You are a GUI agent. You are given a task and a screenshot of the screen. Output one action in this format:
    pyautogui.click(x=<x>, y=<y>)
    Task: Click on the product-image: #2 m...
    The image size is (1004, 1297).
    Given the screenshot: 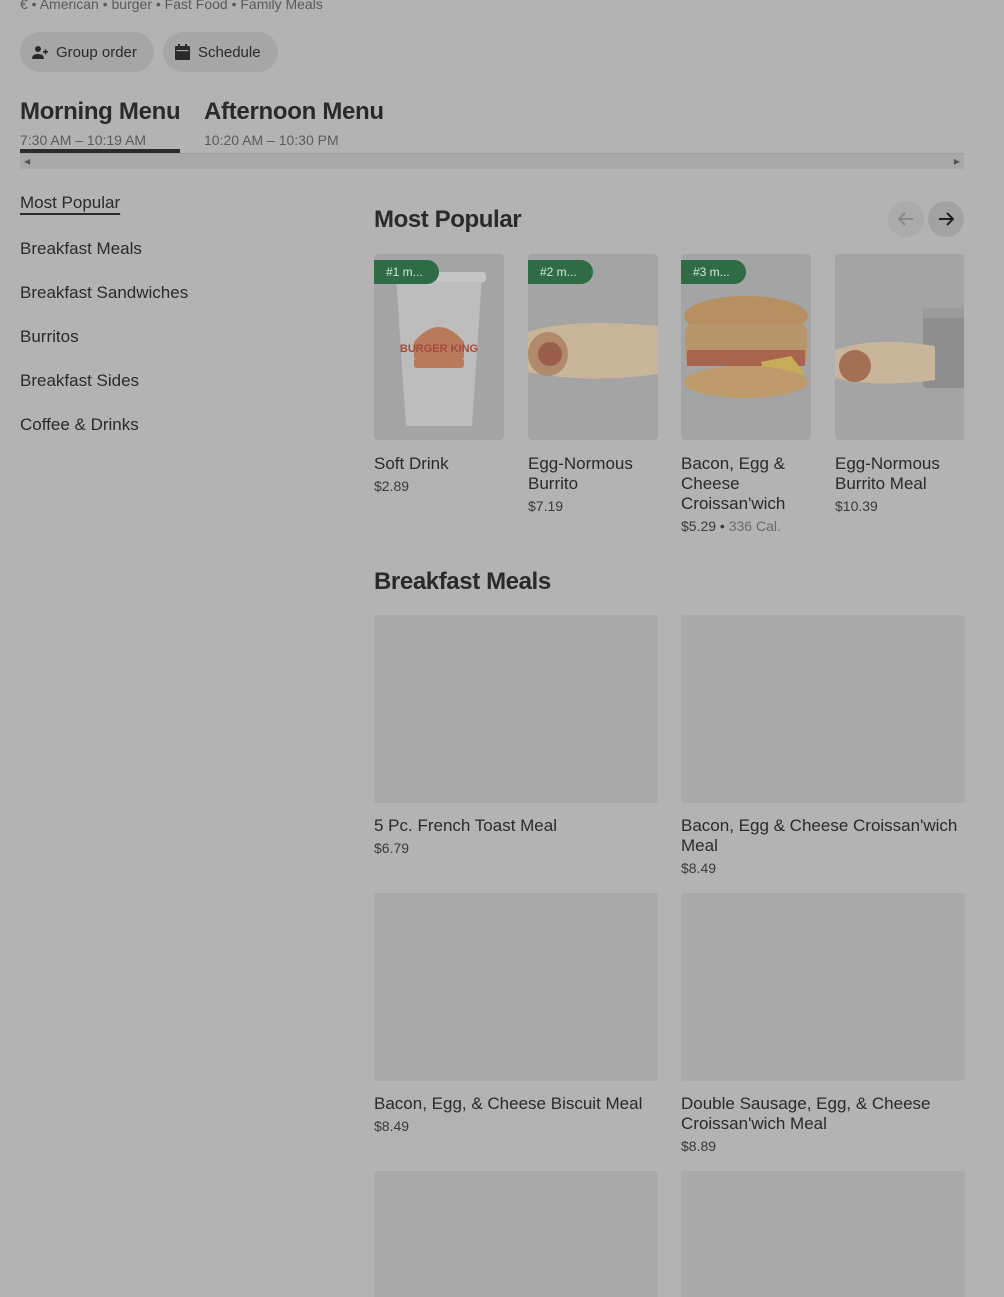 What is the action you would take?
    pyautogui.click(x=593, y=347)
    